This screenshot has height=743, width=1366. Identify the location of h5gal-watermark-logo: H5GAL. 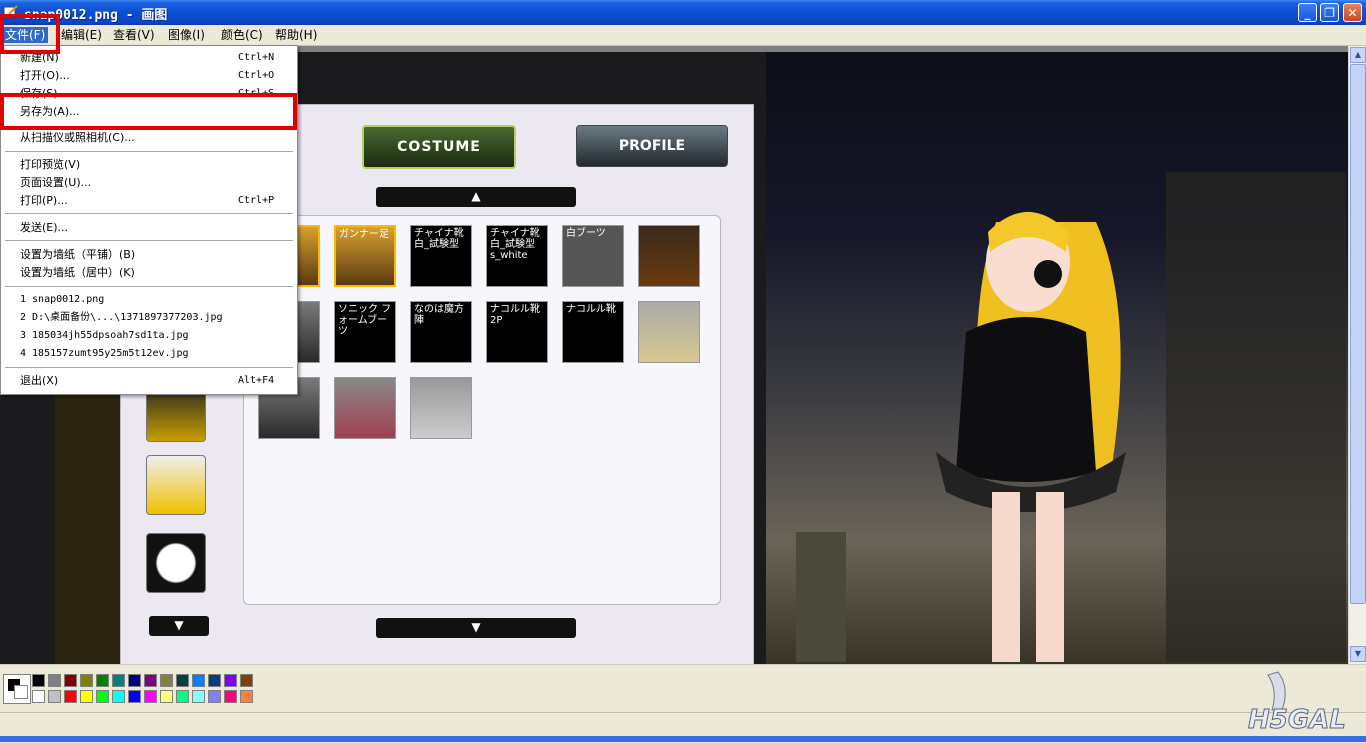
(1297, 703).